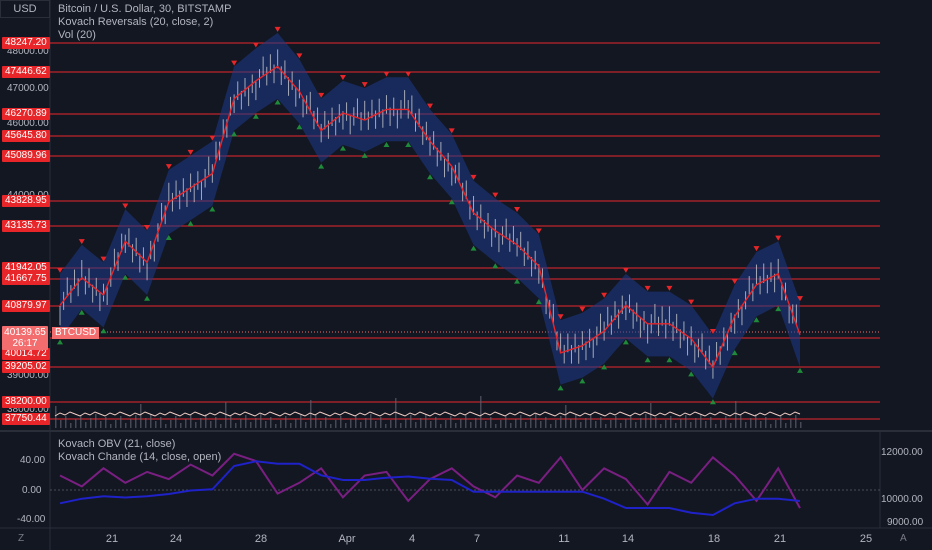 Image resolution: width=932 pixels, height=550 pixels. What do you see at coordinates (26, 201) in the screenshot?
I see `level-label: 43828.95` at bounding box center [26, 201].